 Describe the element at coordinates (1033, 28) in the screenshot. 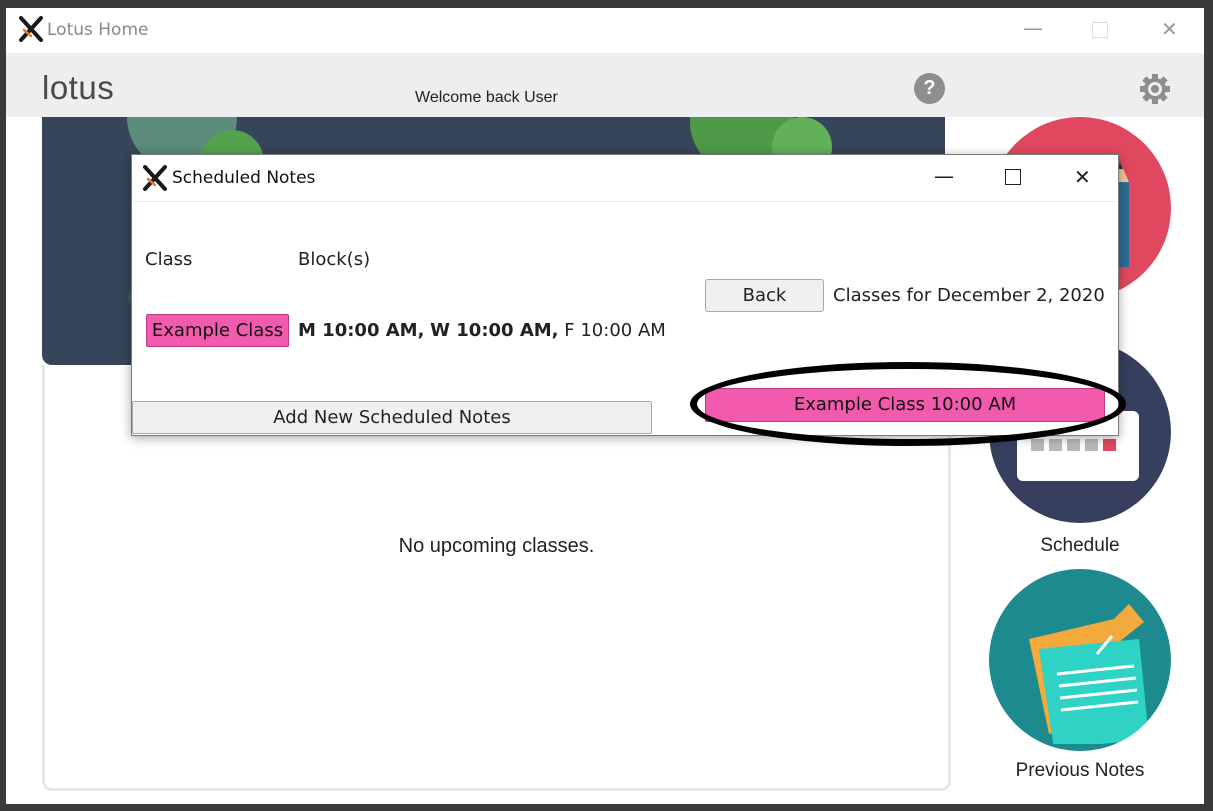

I see `minimize-button: —` at that location.